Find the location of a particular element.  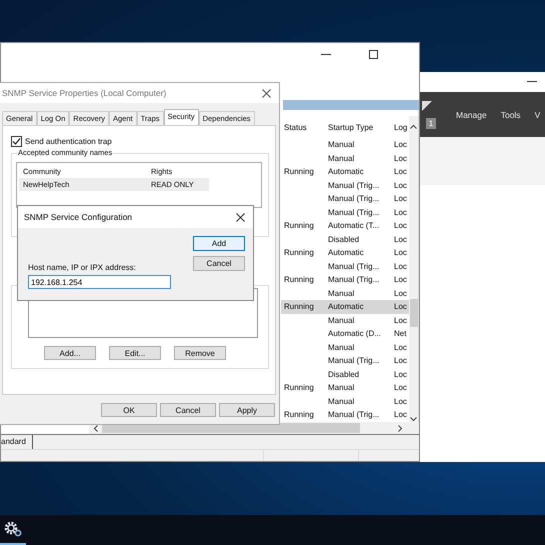

notification-badge: 1 is located at coordinates (431, 123).